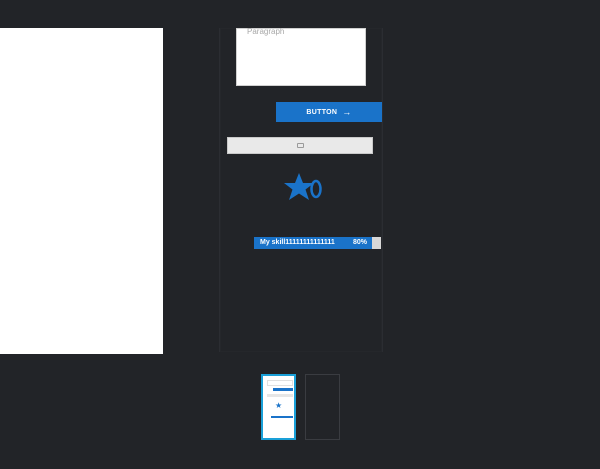  What do you see at coordinates (266, 31) in the screenshot?
I see `paragraph-placeholder: Paragraph` at bounding box center [266, 31].